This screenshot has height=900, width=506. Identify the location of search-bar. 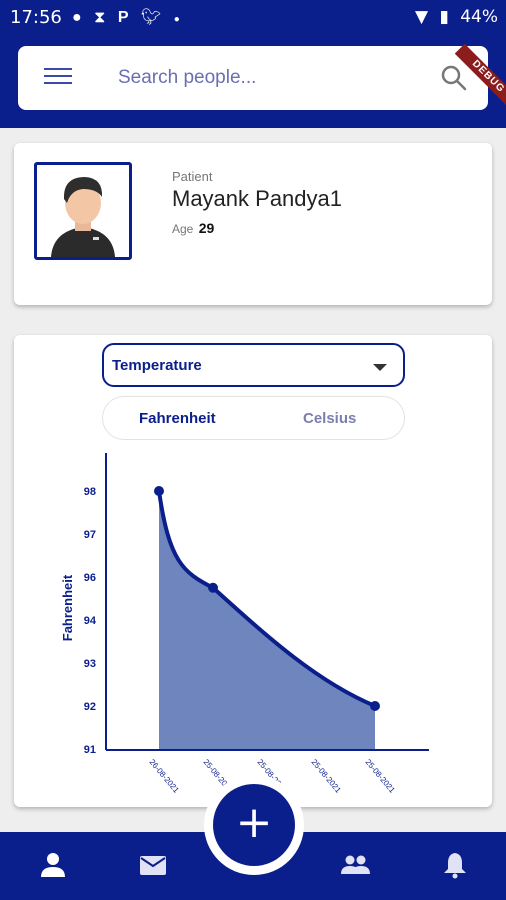
(253, 78).